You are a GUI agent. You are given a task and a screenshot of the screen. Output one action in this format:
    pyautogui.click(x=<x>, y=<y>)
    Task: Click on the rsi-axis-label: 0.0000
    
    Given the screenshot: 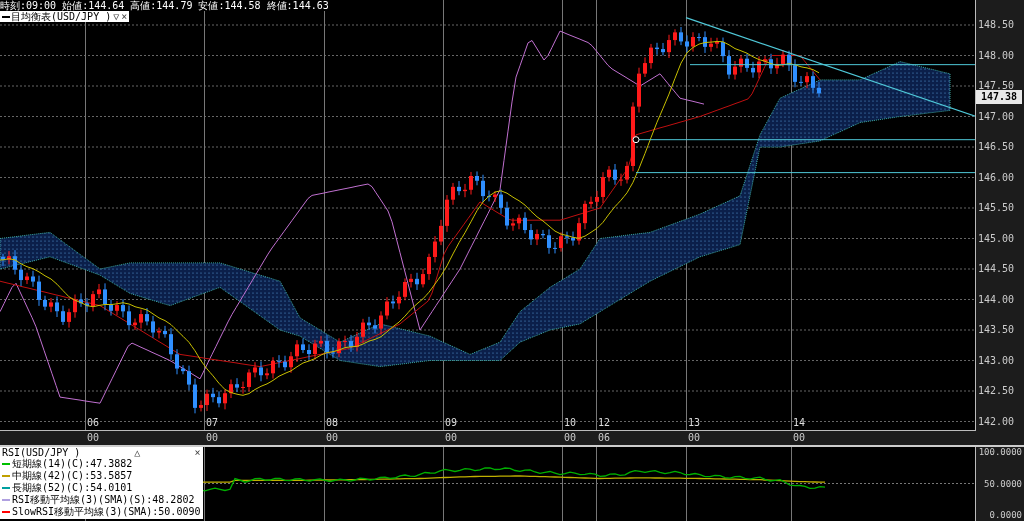 What is the action you would take?
    pyautogui.click(x=1005, y=515)
    